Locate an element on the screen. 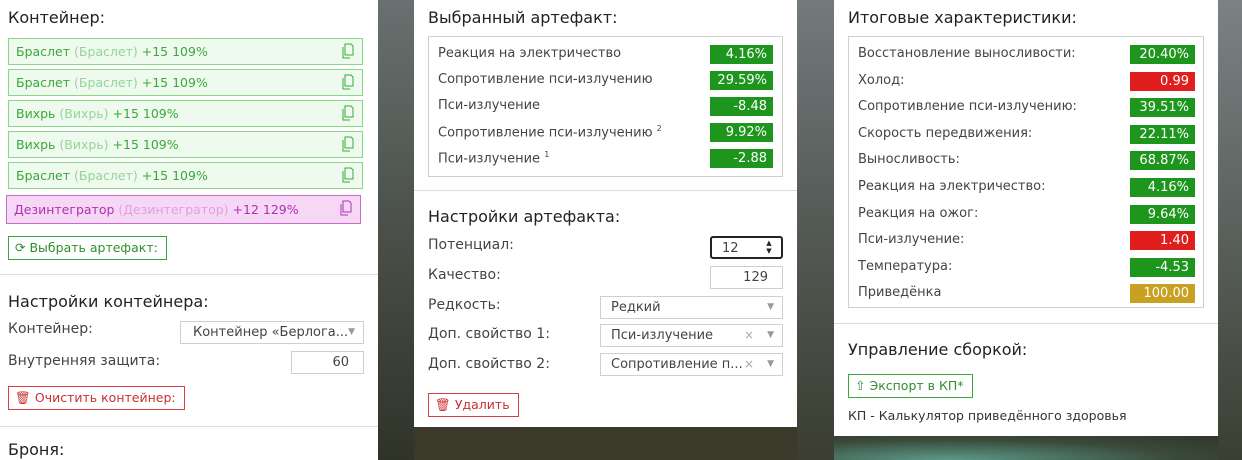 The image size is (1242, 460). stat-row: Сопротивление пси-излучению 2 9.92% is located at coordinates (605, 133).